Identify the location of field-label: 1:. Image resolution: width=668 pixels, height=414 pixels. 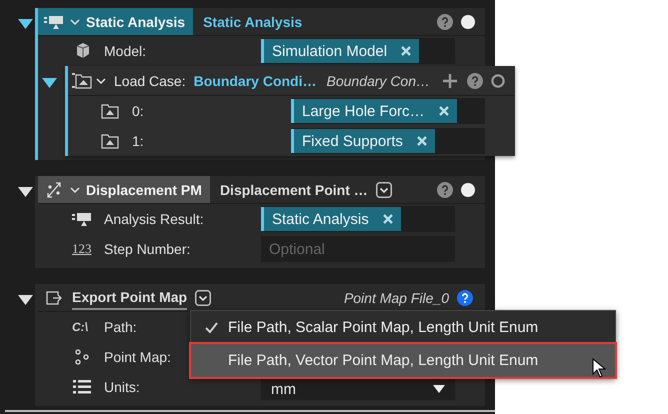
(138, 141).